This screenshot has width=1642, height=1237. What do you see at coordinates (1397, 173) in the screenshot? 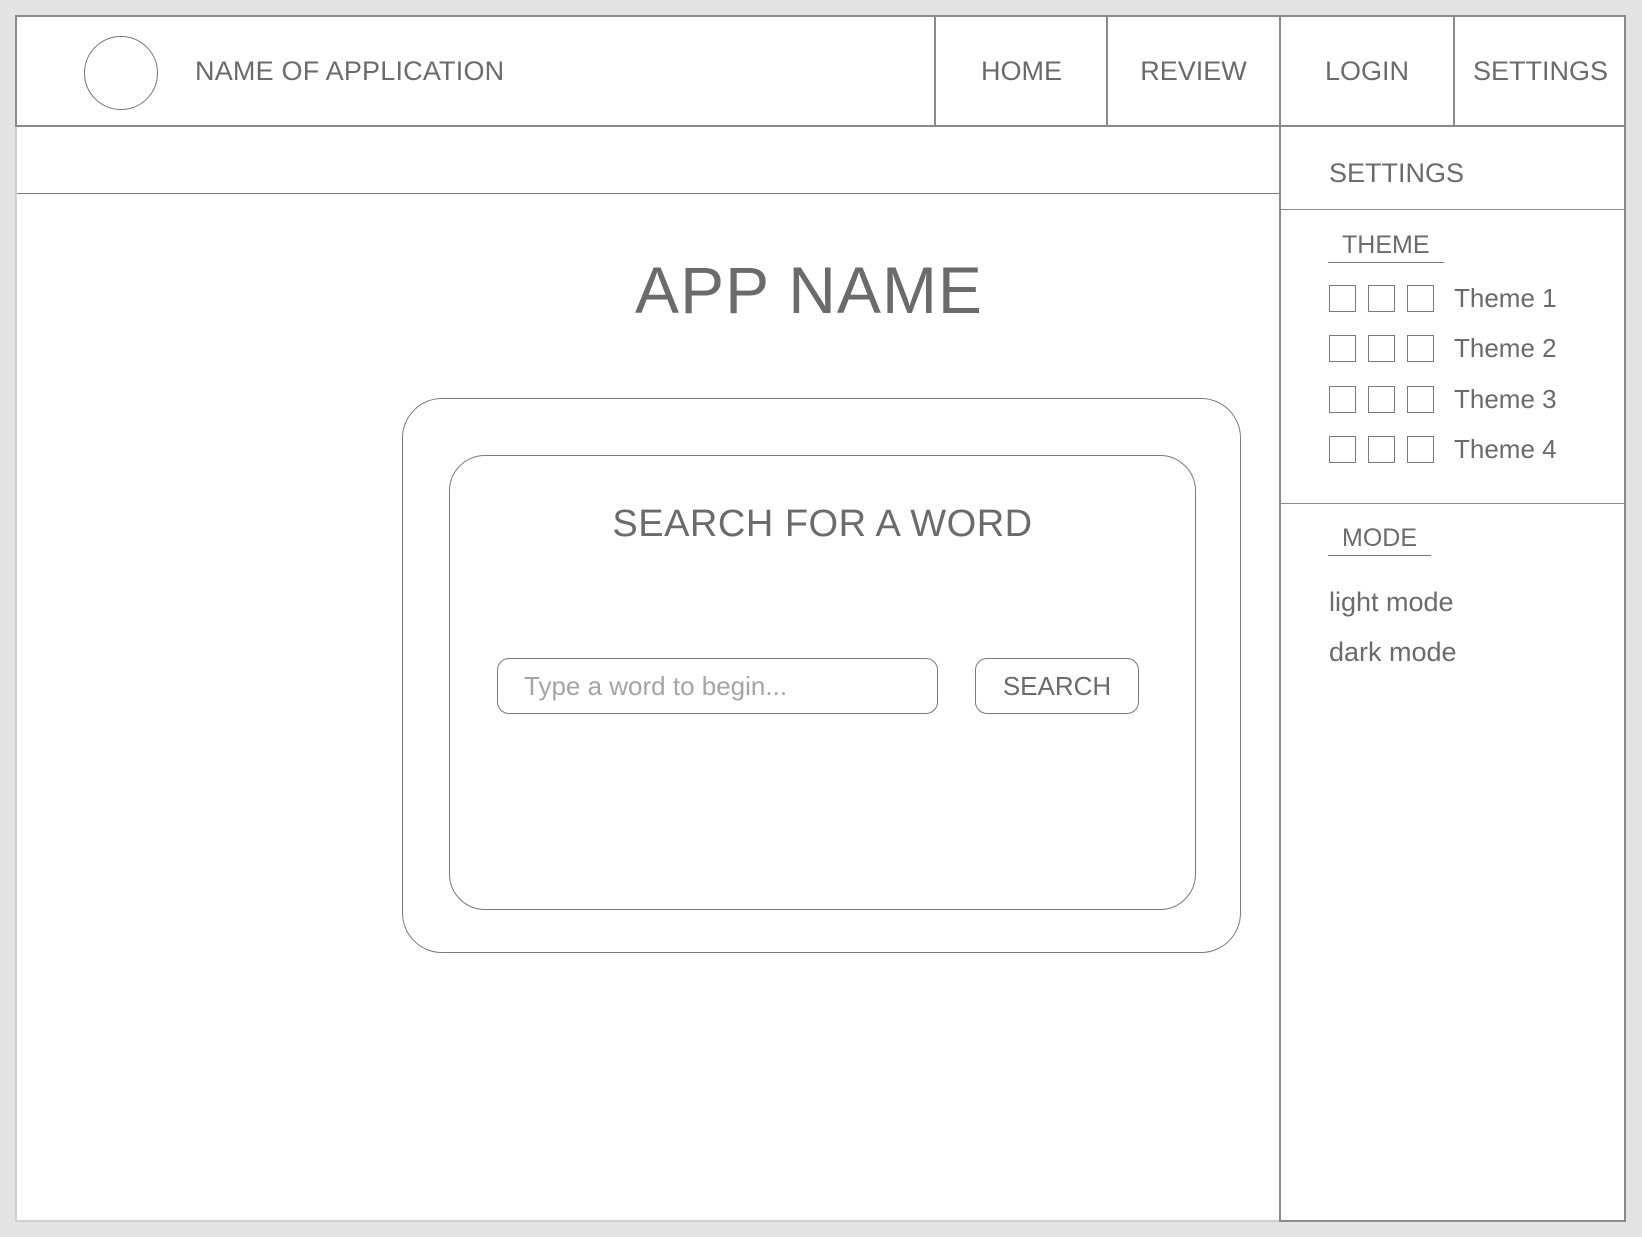
I see `settings-panel-title: SETTINGS` at bounding box center [1397, 173].